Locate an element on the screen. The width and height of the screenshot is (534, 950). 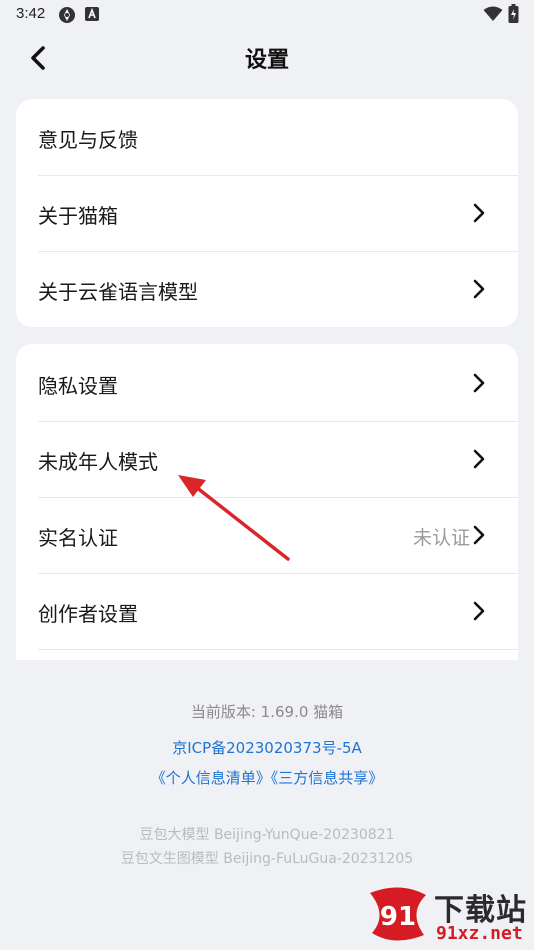
site-logo-icon: 91 is located at coordinates (398, 914).